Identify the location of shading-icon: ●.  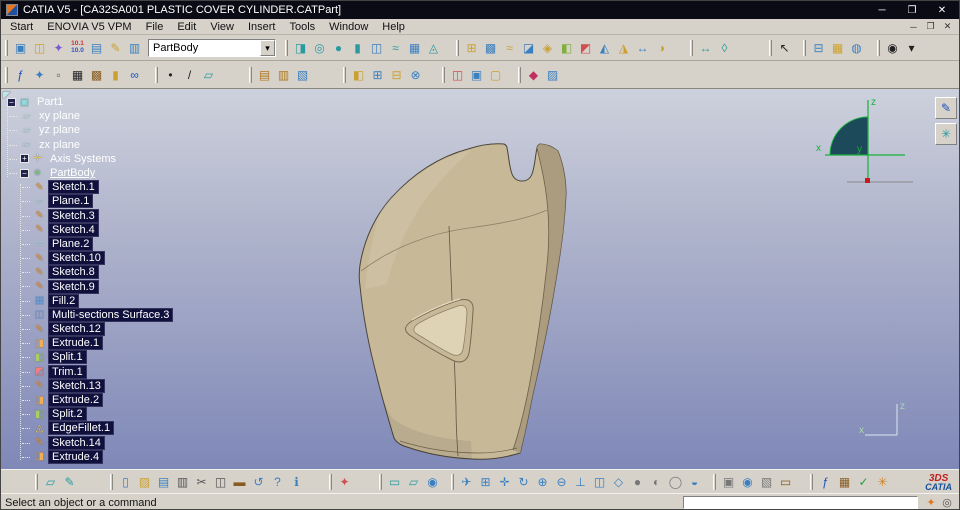
(637, 482).